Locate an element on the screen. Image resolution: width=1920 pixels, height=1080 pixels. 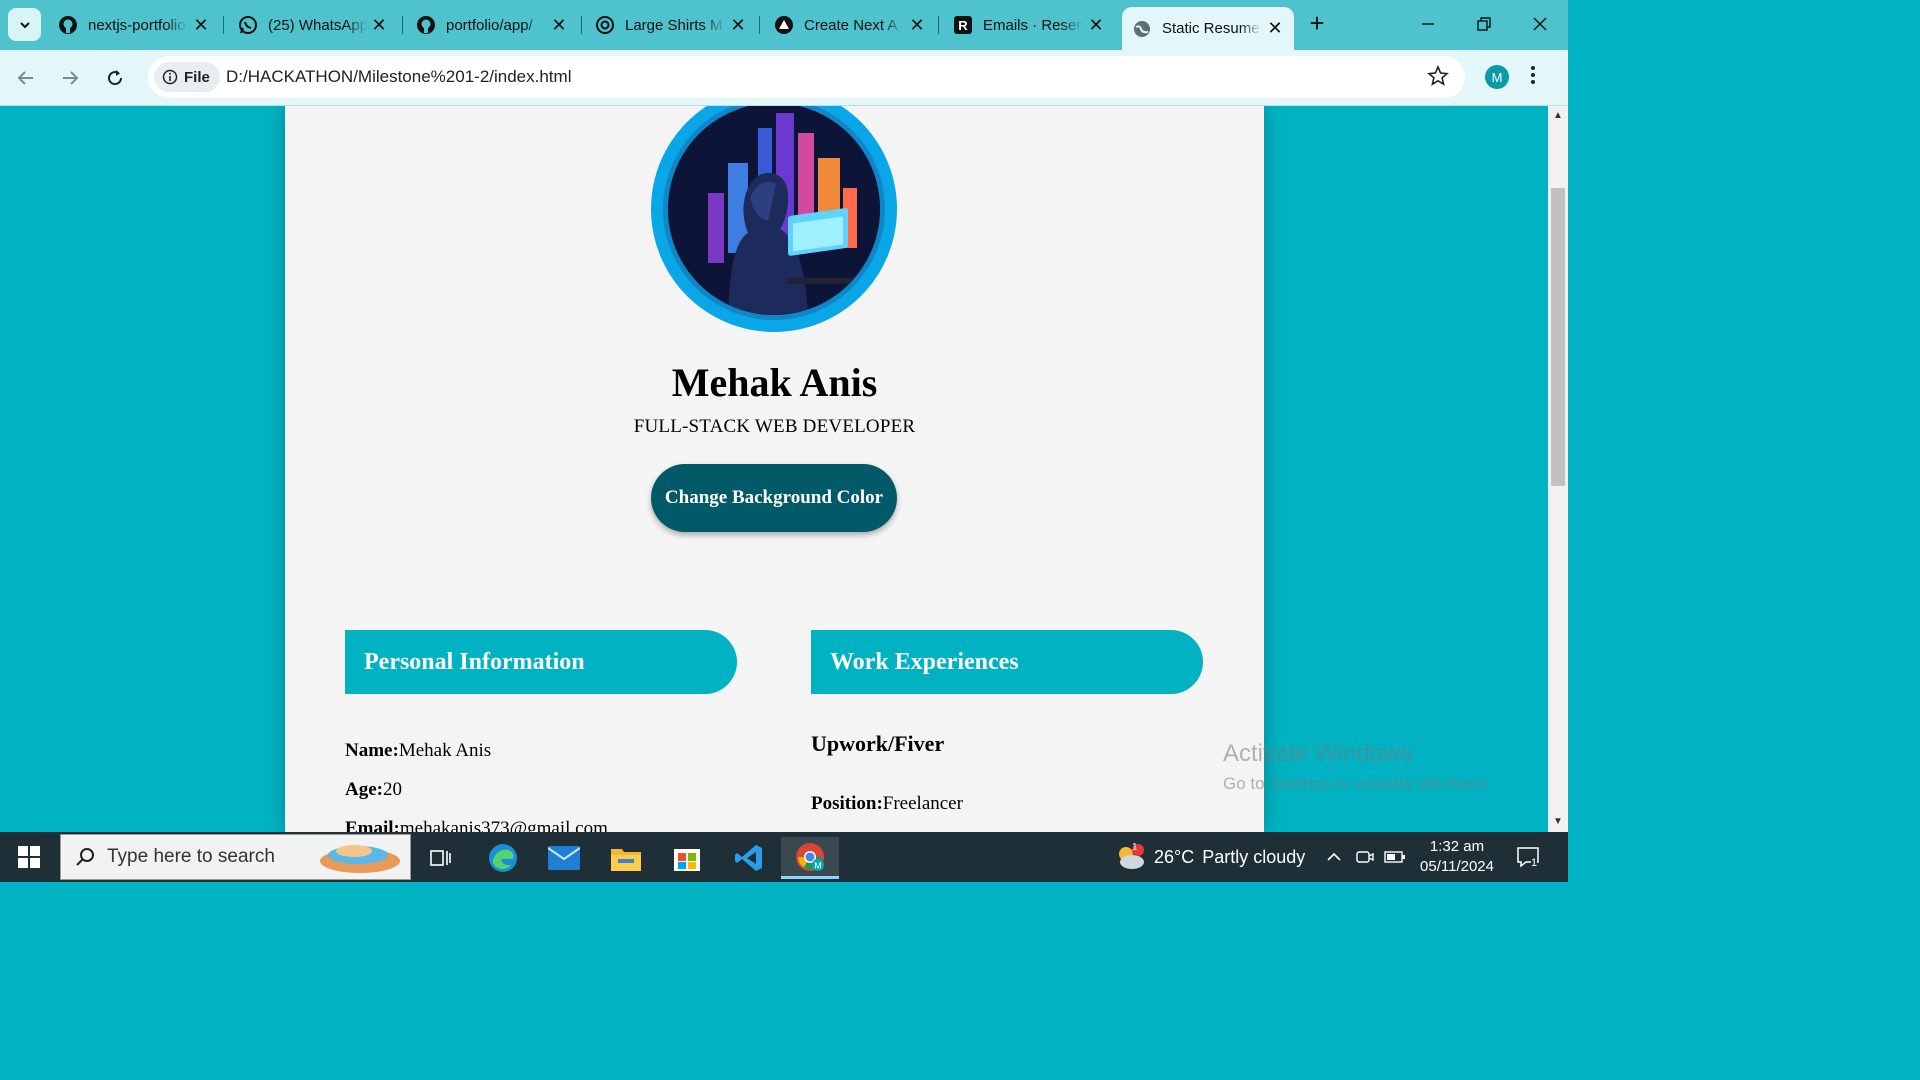
tab-divider is located at coordinates (759, 25).